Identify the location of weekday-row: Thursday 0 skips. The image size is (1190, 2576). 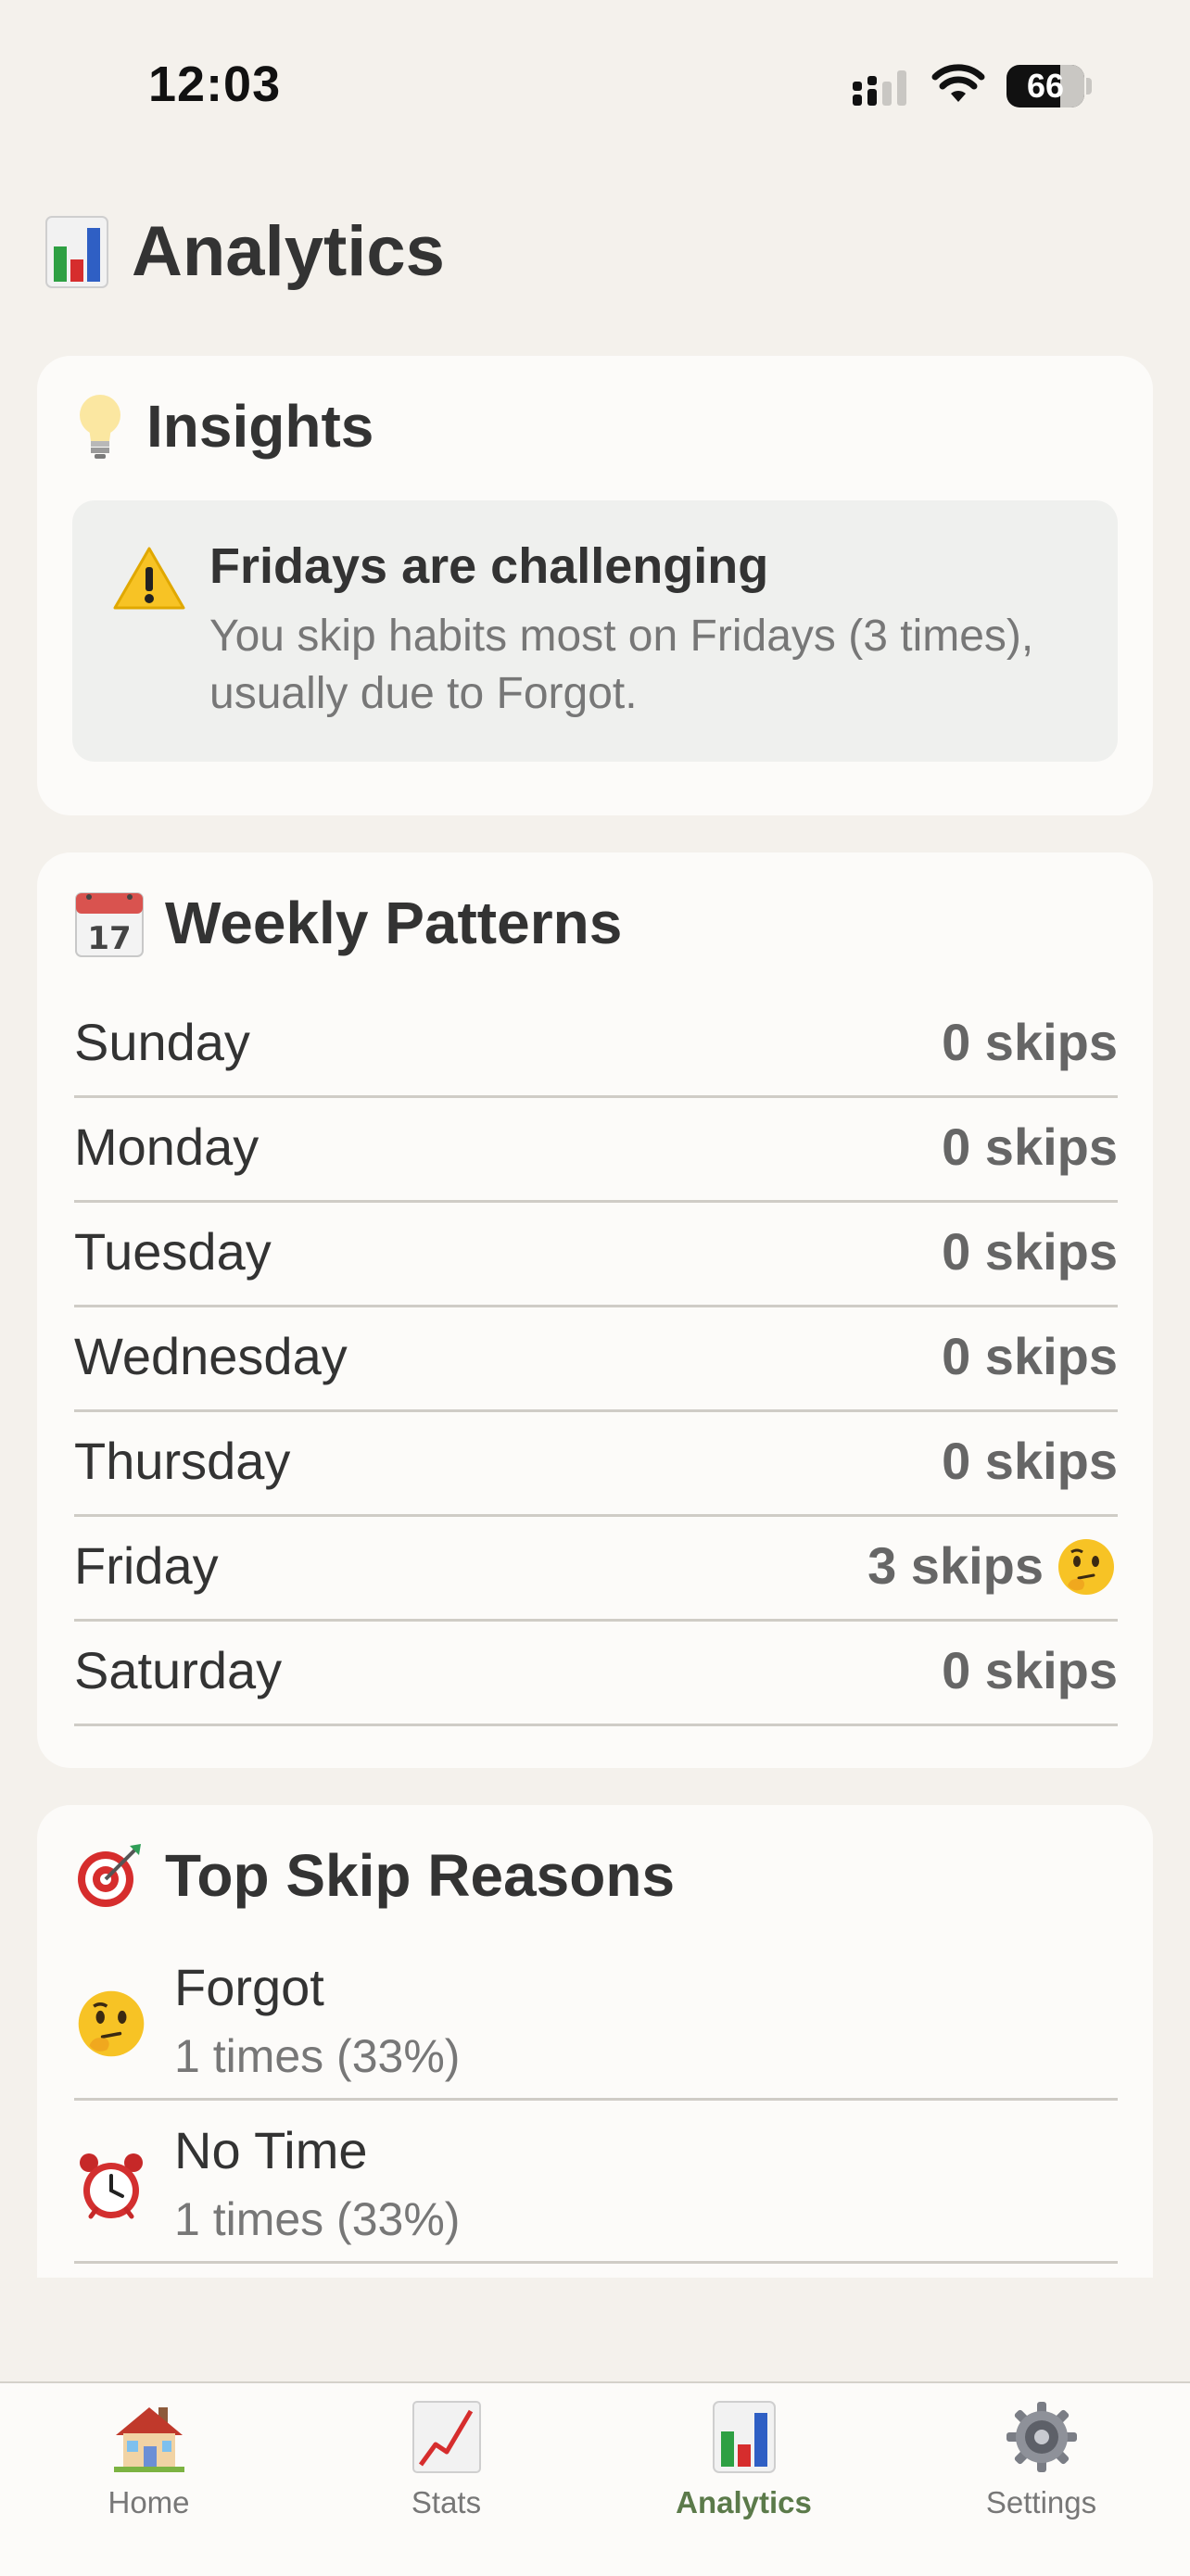
(596, 1463).